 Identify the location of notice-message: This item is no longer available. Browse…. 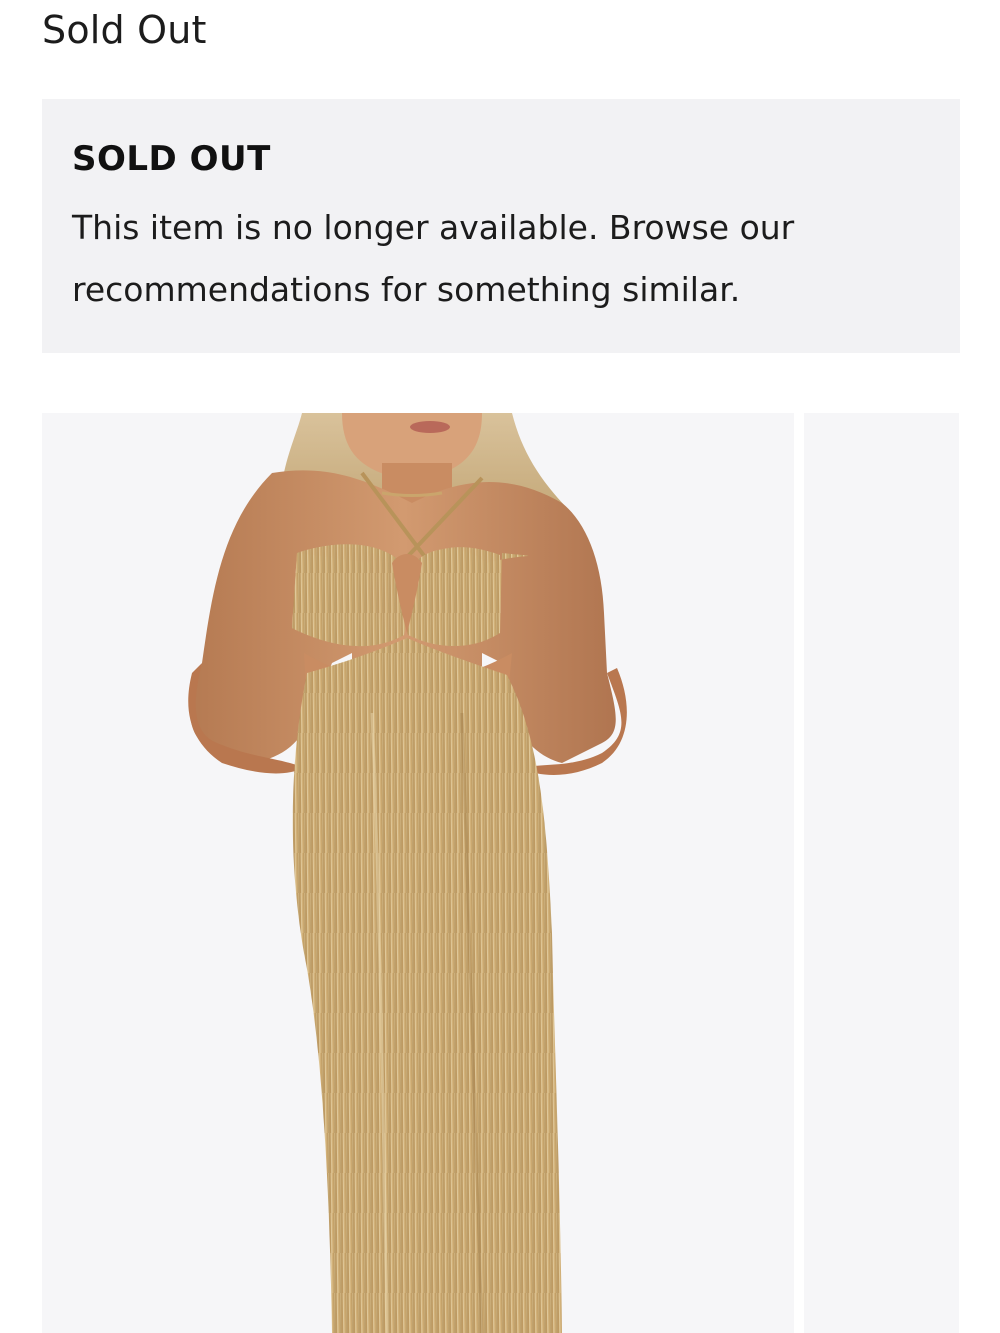
(433, 258).